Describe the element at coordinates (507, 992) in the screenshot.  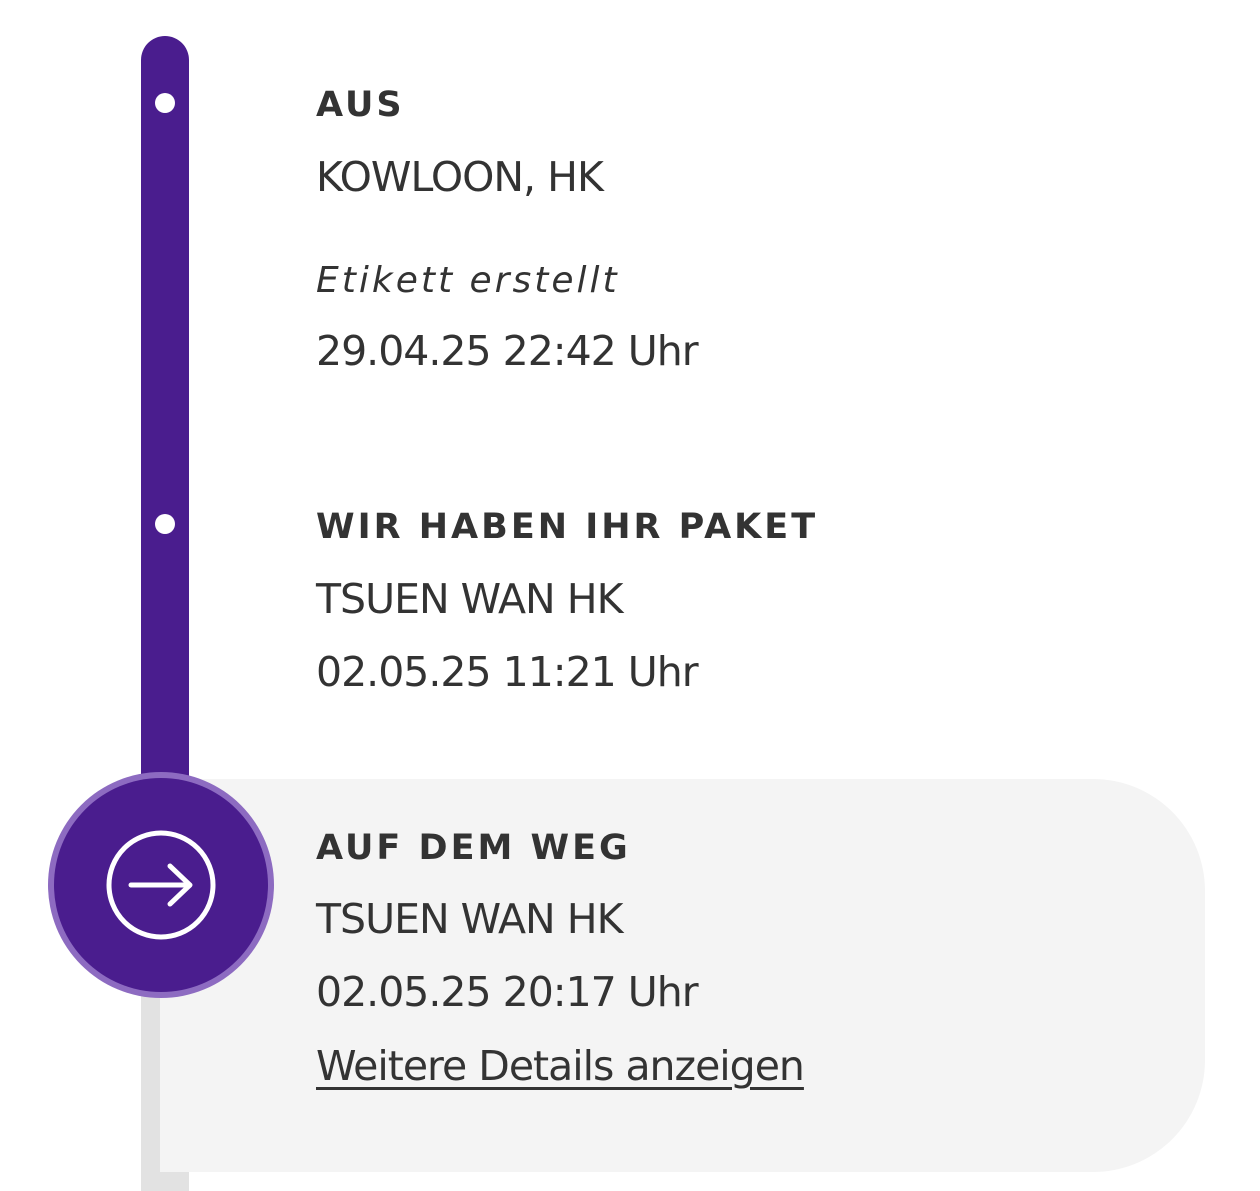
I see `event-datetime: 02.05.25 20:17 Uhr` at that location.